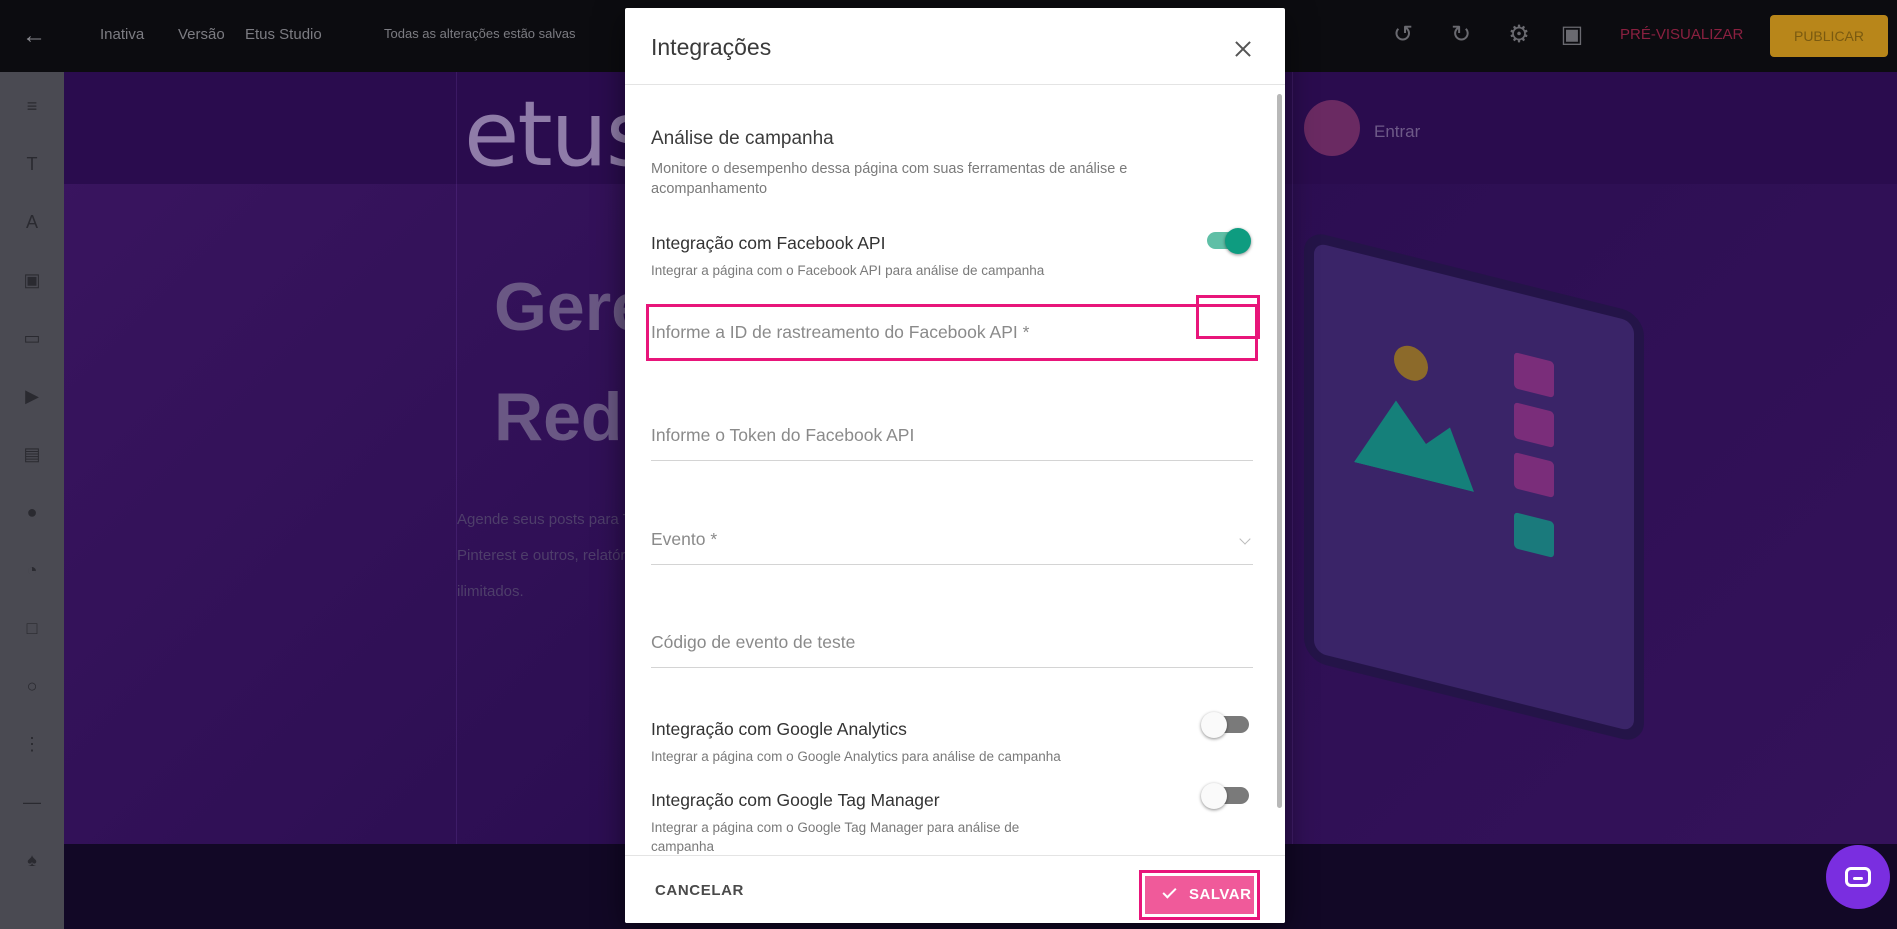  I want to click on button-icon: ▭, so click(32, 338).